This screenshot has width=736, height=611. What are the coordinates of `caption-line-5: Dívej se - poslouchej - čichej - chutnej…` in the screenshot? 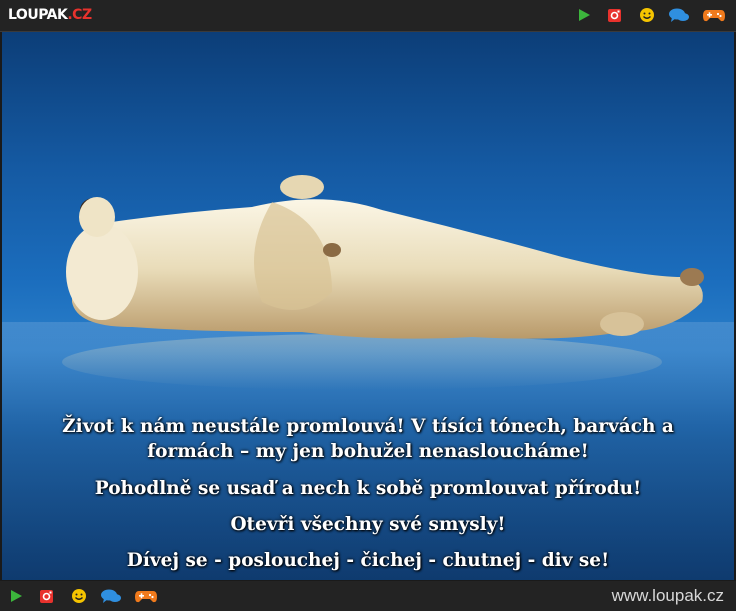 It's located at (368, 560).